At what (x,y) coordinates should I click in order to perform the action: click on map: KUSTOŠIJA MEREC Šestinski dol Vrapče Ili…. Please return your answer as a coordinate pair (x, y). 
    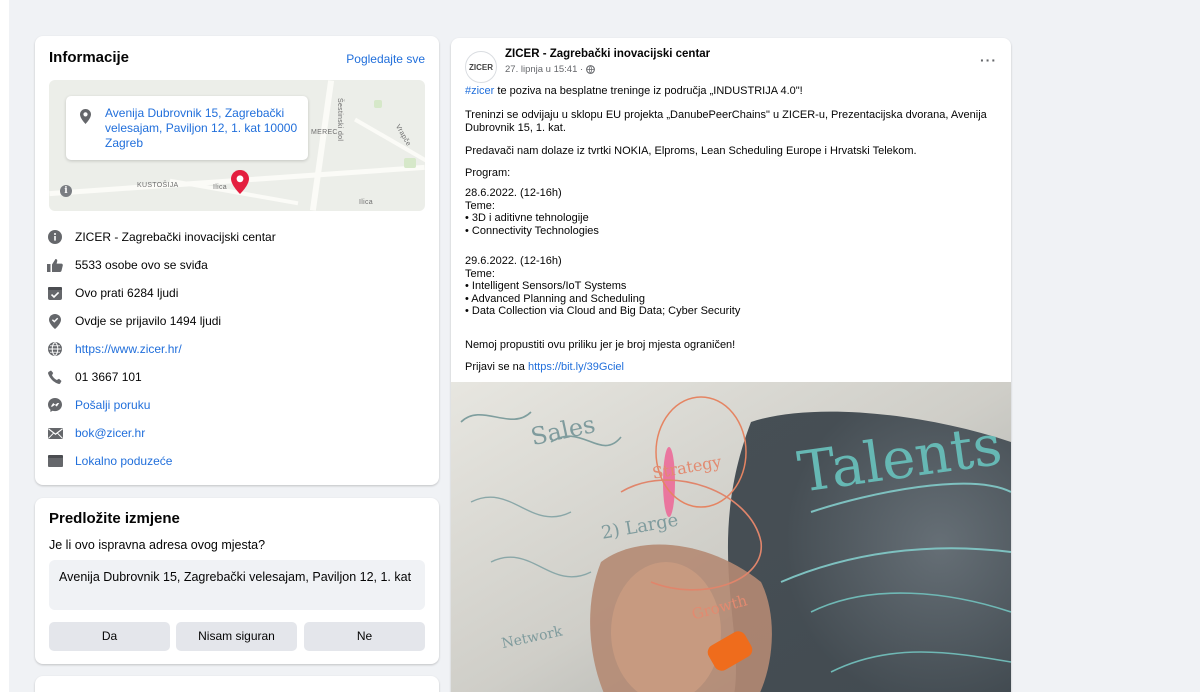
    Looking at the image, I should click on (237, 145).